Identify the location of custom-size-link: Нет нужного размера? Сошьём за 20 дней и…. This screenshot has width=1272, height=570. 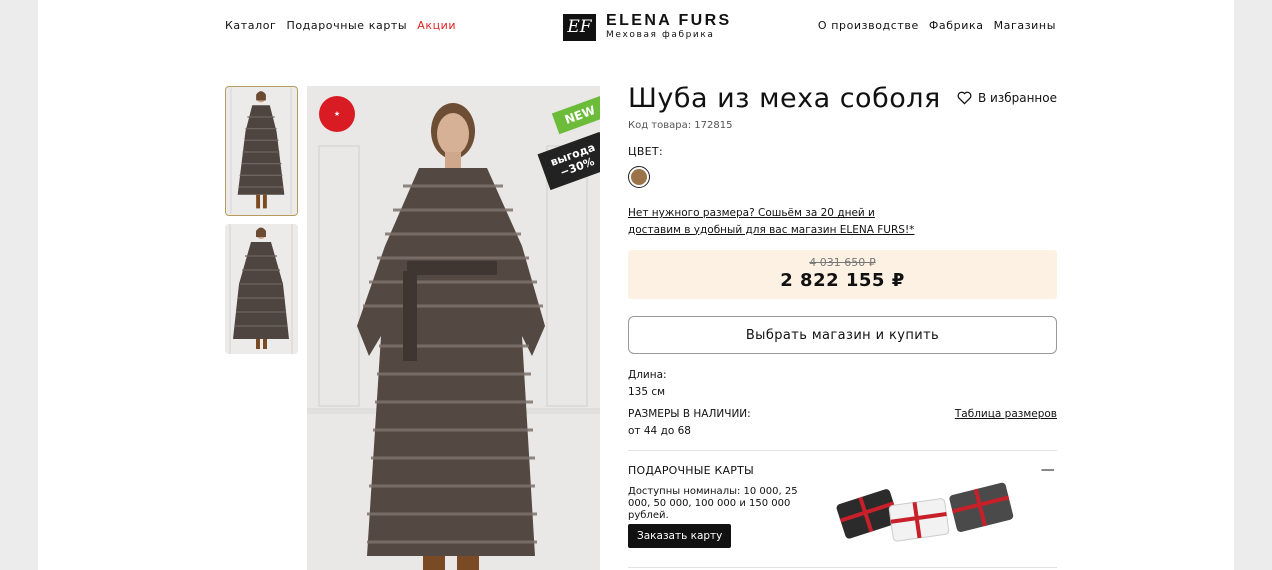
(773, 221).